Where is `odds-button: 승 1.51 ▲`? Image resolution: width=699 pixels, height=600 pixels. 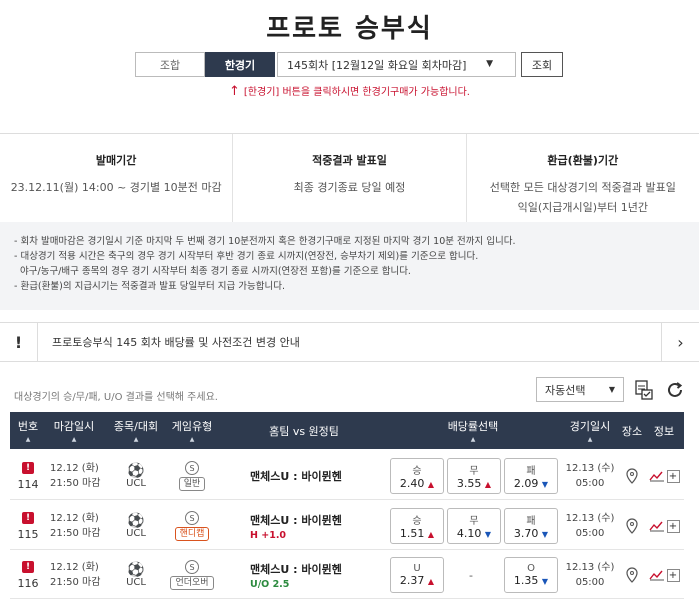 odds-button: 승 1.51 ▲ is located at coordinates (417, 526).